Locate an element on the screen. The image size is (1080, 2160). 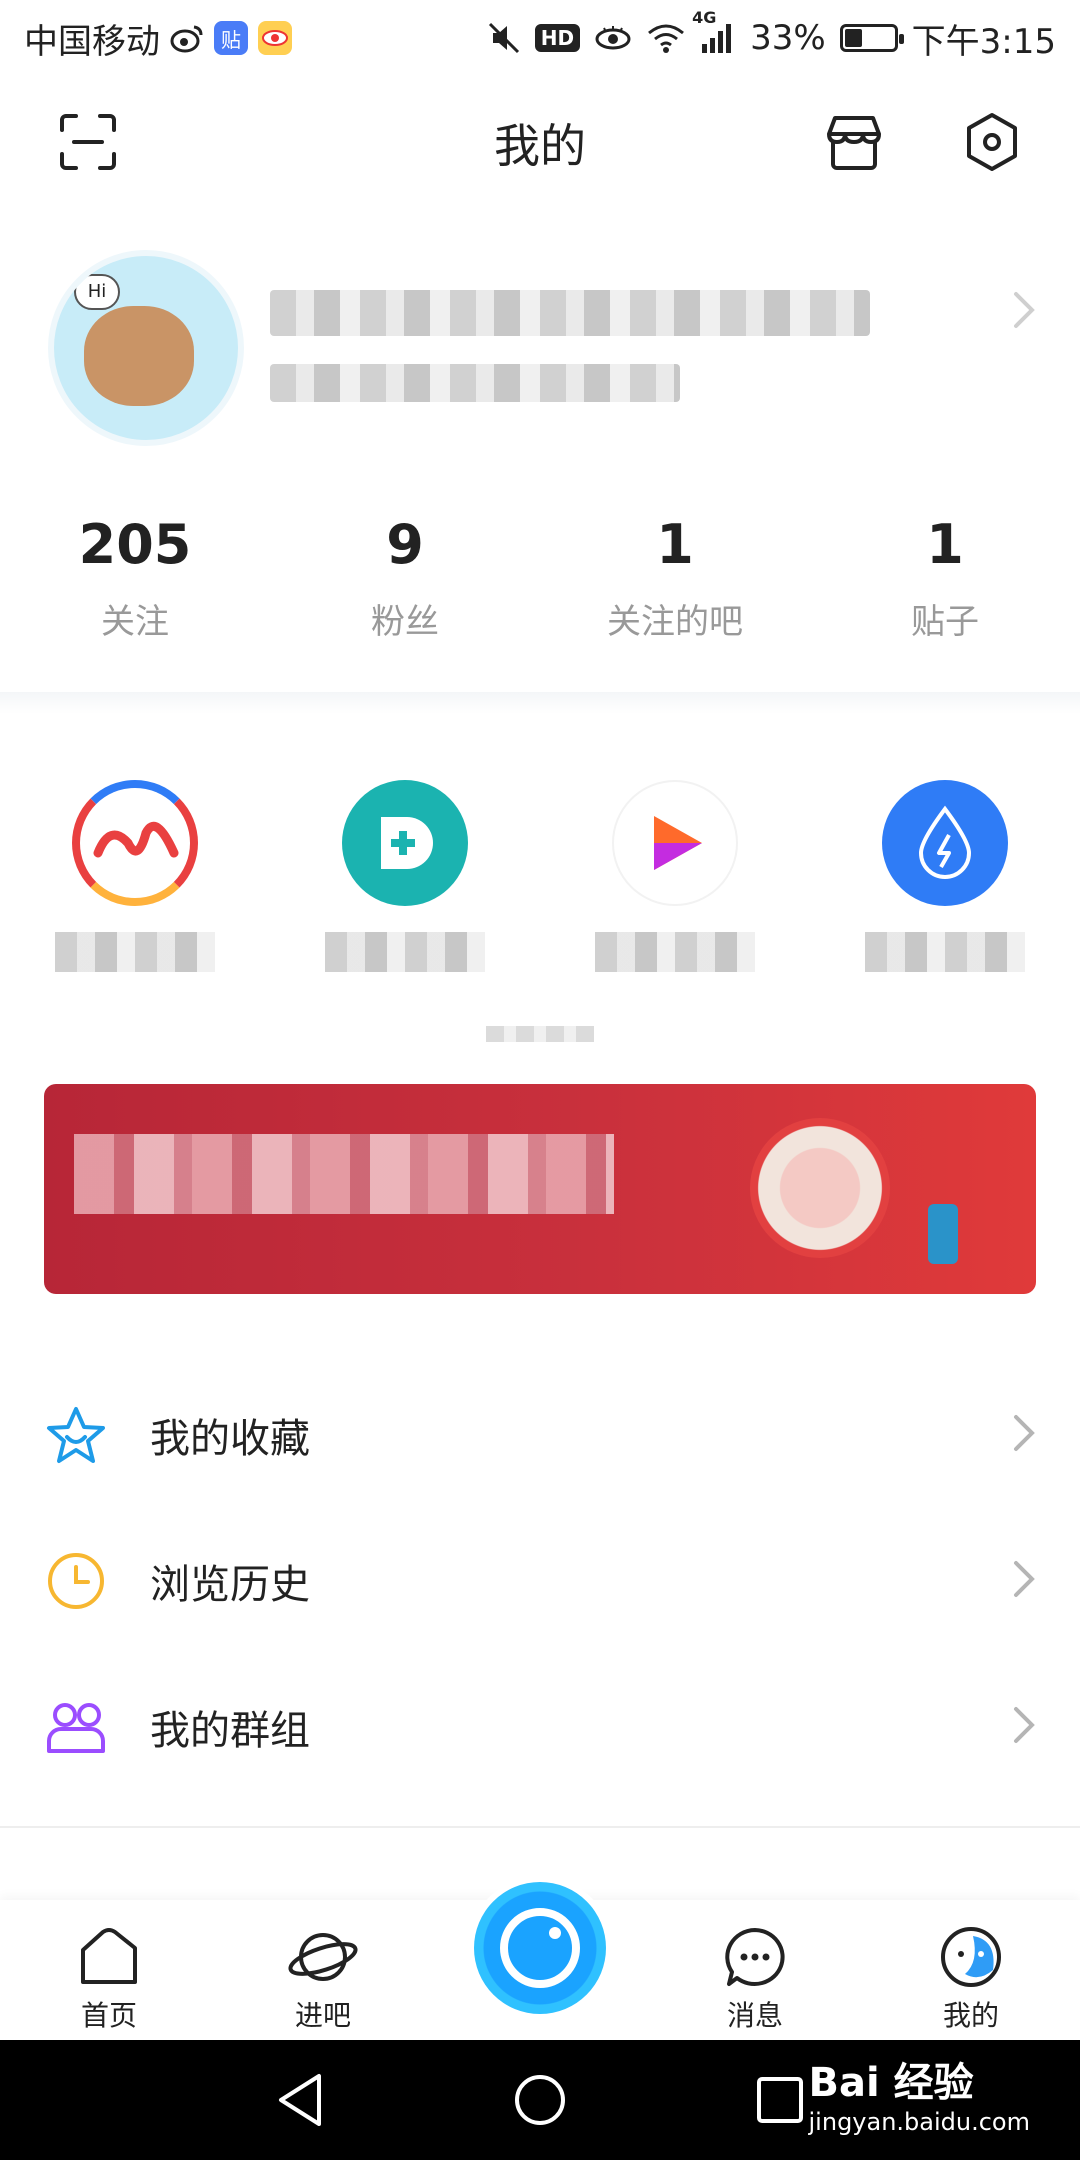
tieba-app-icon: 贴 is located at coordinates (231, 38).